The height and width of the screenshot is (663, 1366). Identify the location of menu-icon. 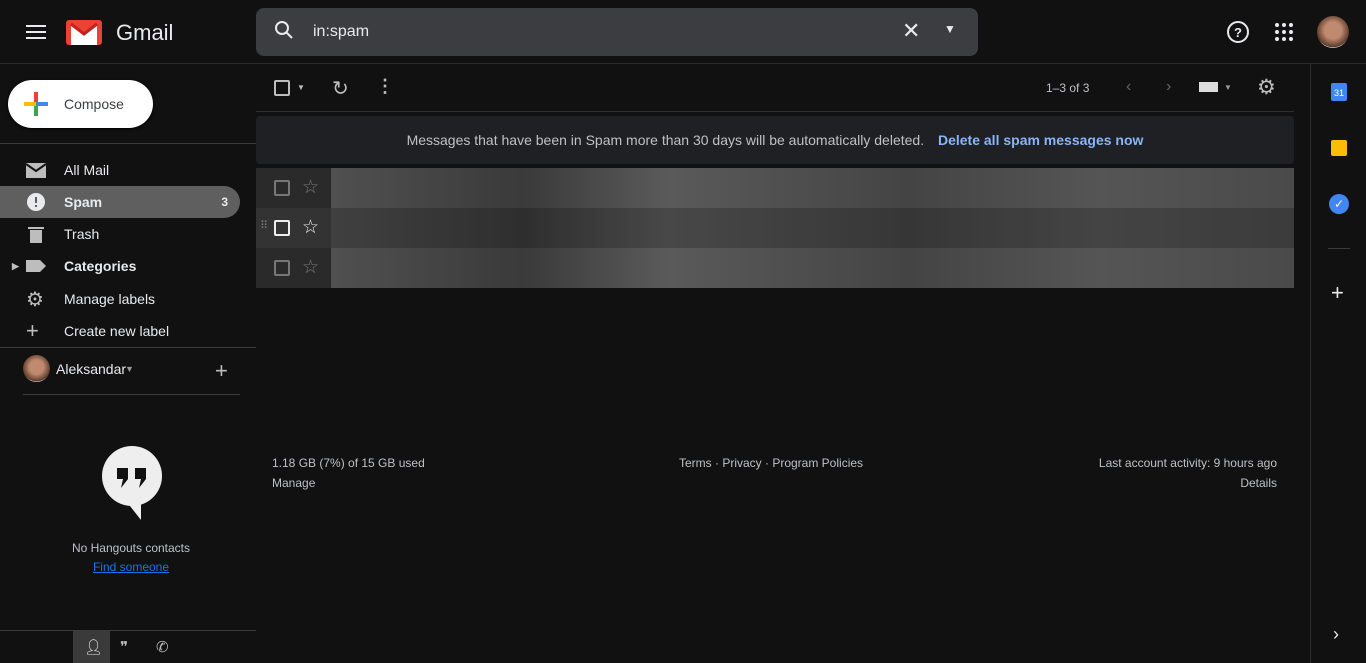
(36, 32).